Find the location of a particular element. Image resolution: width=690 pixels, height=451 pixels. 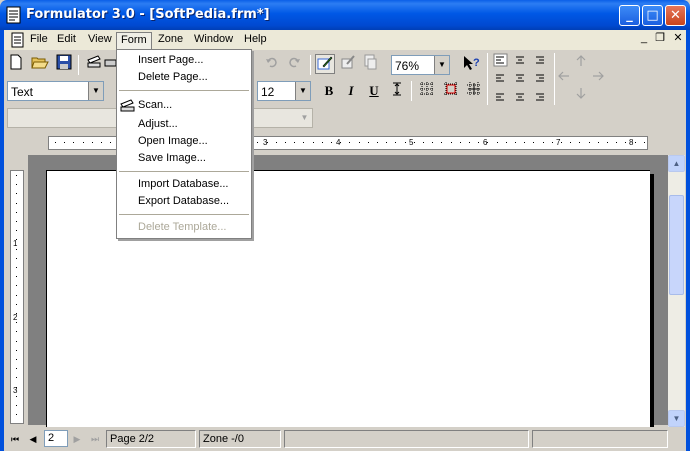

align-top-right-icon is located at coordinates (540, 60).